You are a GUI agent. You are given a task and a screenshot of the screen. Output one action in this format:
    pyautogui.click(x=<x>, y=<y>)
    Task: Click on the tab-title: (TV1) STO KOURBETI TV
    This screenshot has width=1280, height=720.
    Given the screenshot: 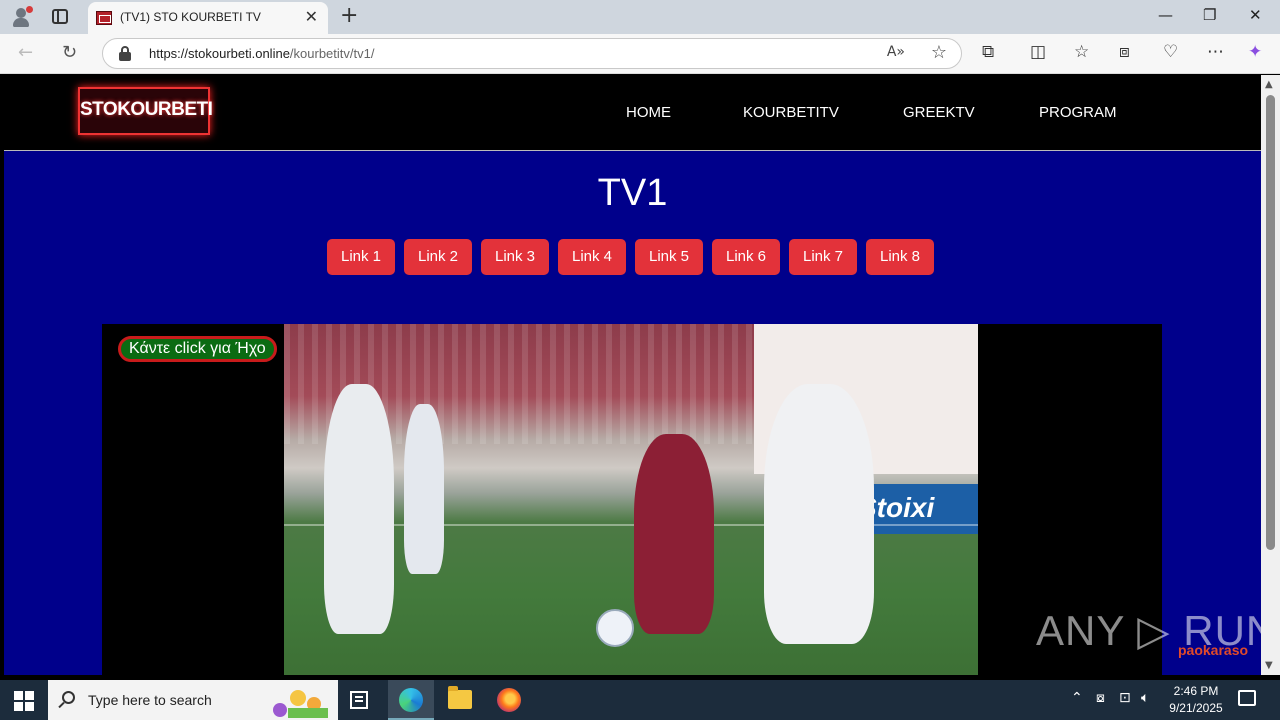 What is the action you would take?
    pyautogui.click(x=190, y=17)
    